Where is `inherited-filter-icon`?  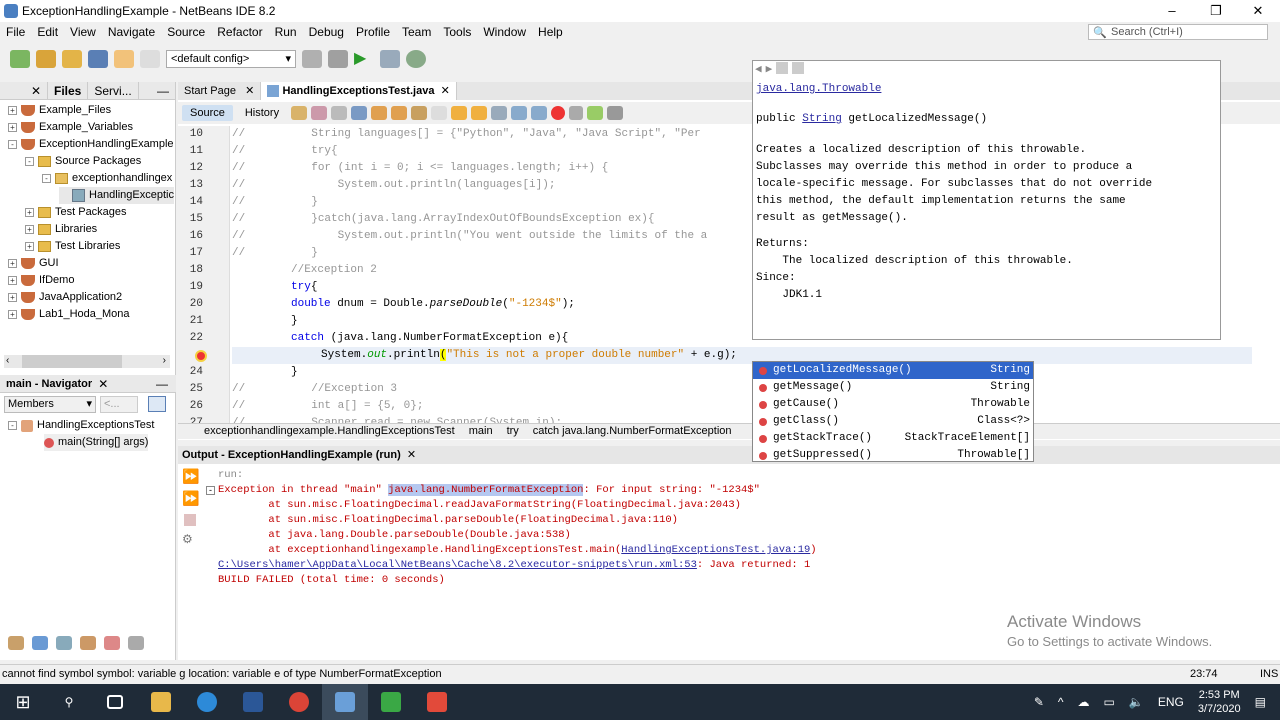
inherited-filter-icon is located at coordinates (88, 643).